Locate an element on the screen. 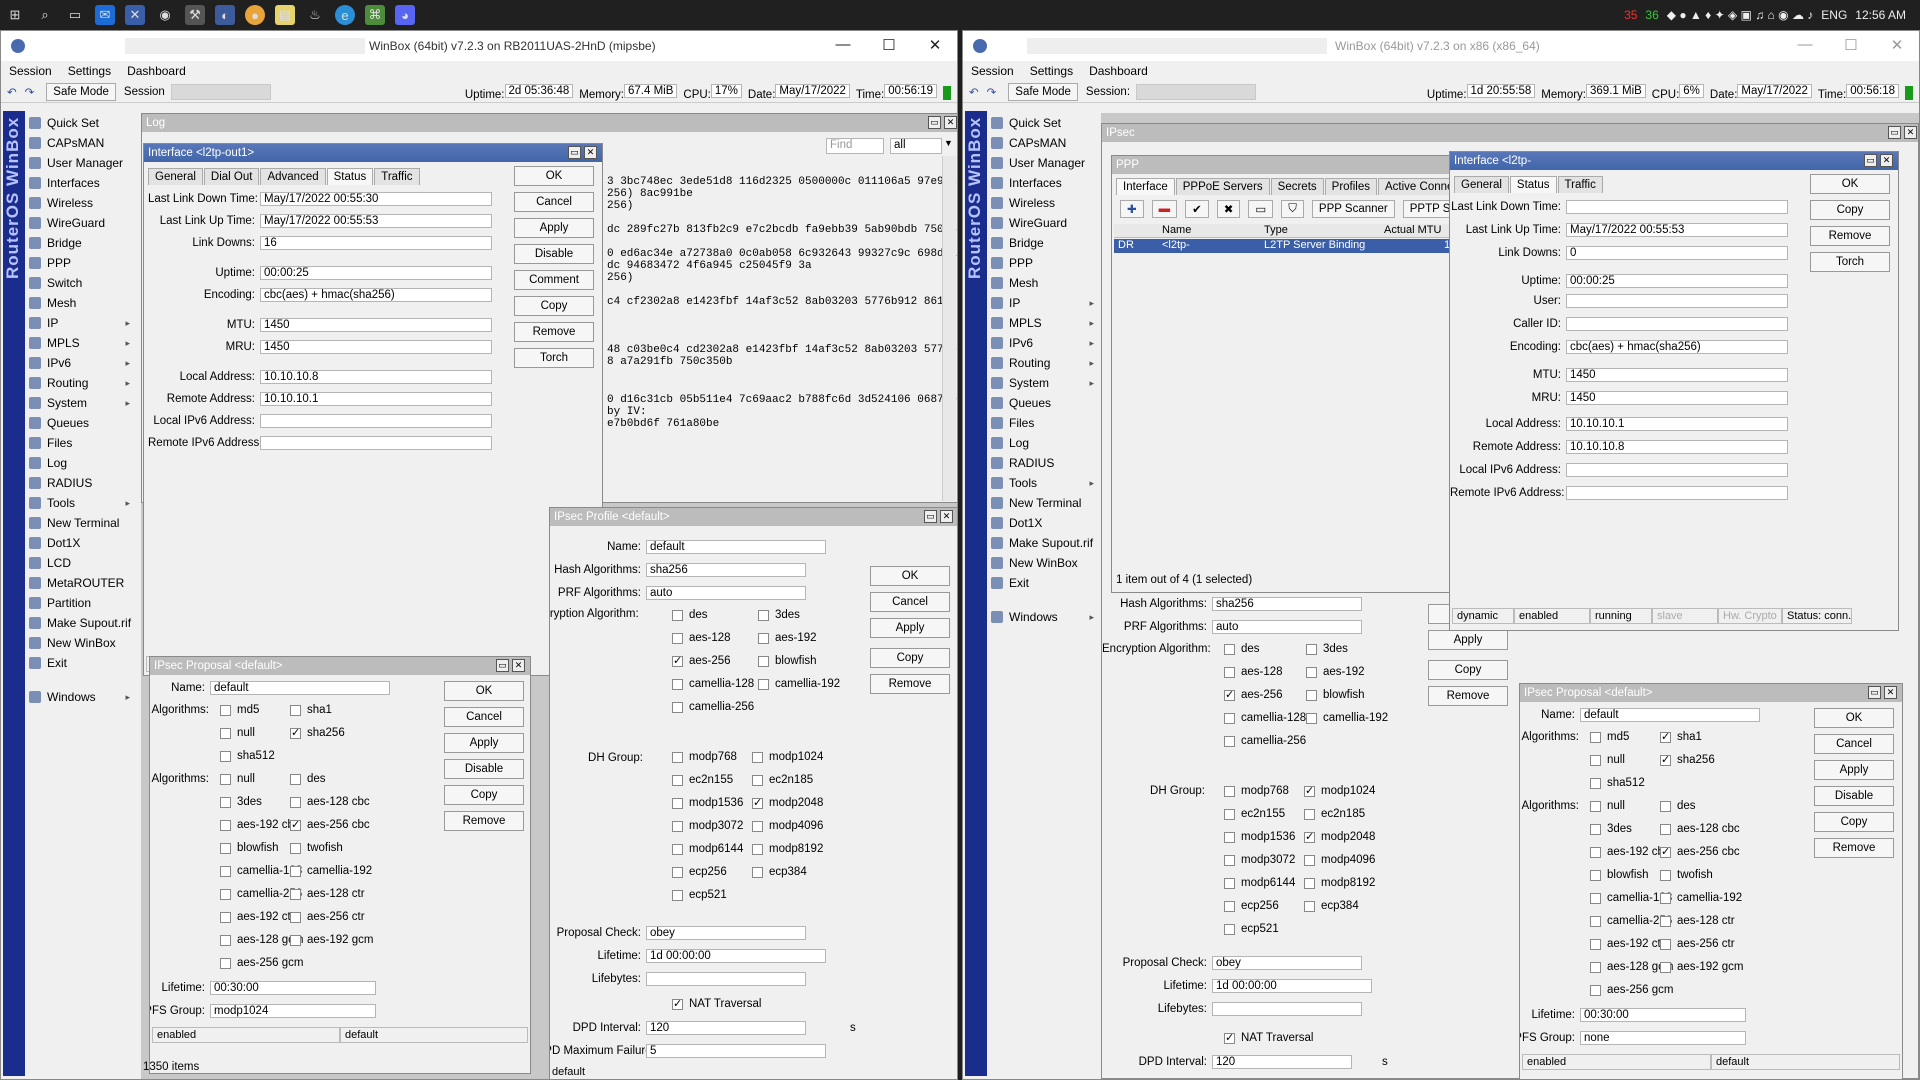 The height and width of the screenshot is (1080, 1920). sidebar-item-log: Log is located at coordinates (1043, 443).